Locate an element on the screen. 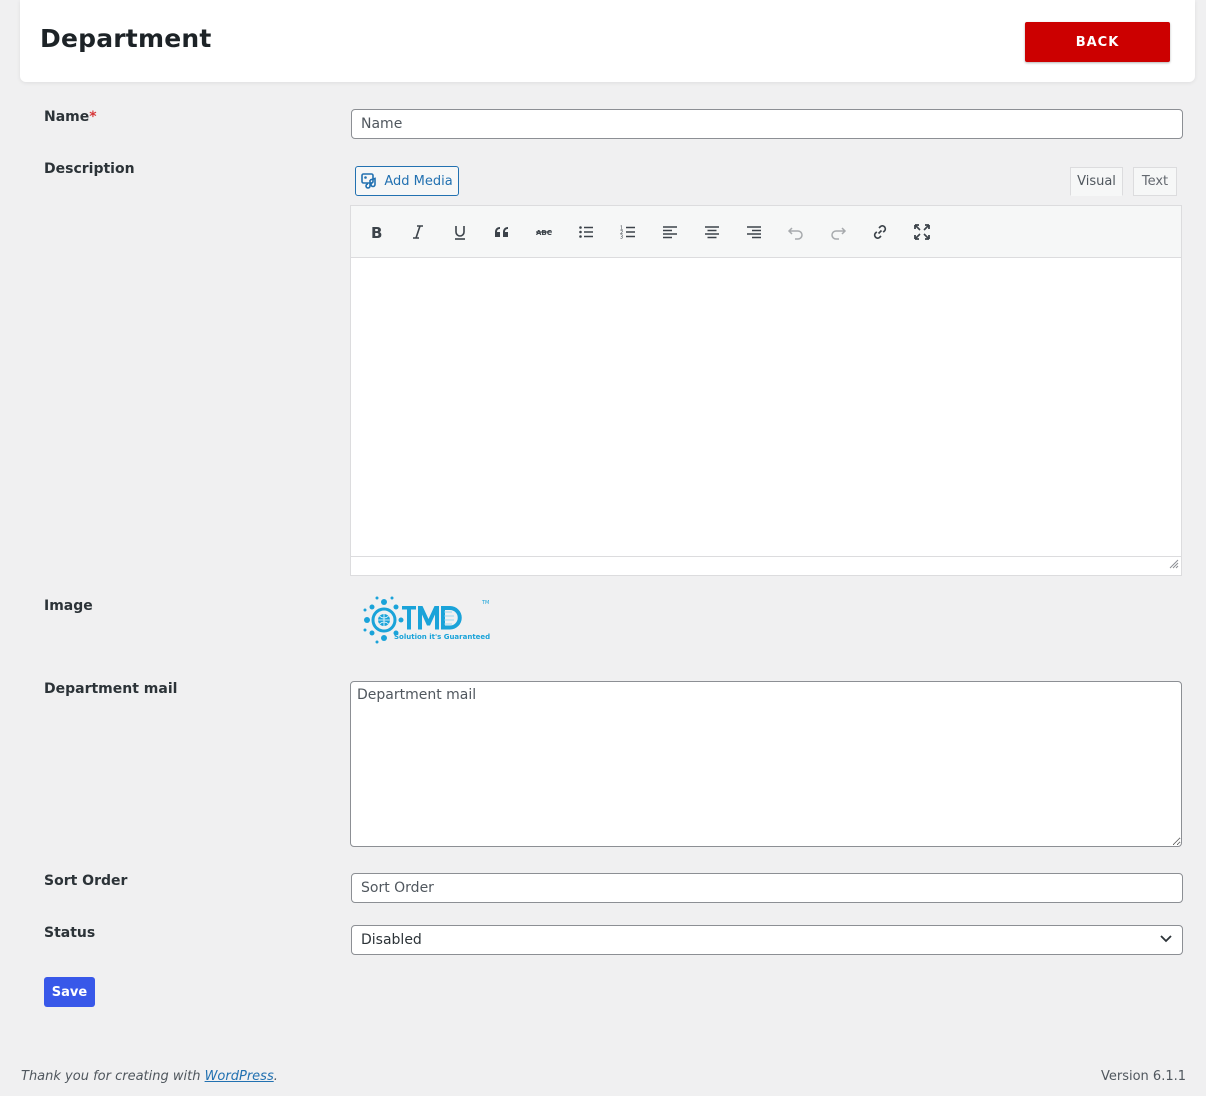 Image resolution: width=1206 pixels, height=1096 pixels. footer-thanks: Thank you for creating with WordPress. is located at coordinates (149, 1076).